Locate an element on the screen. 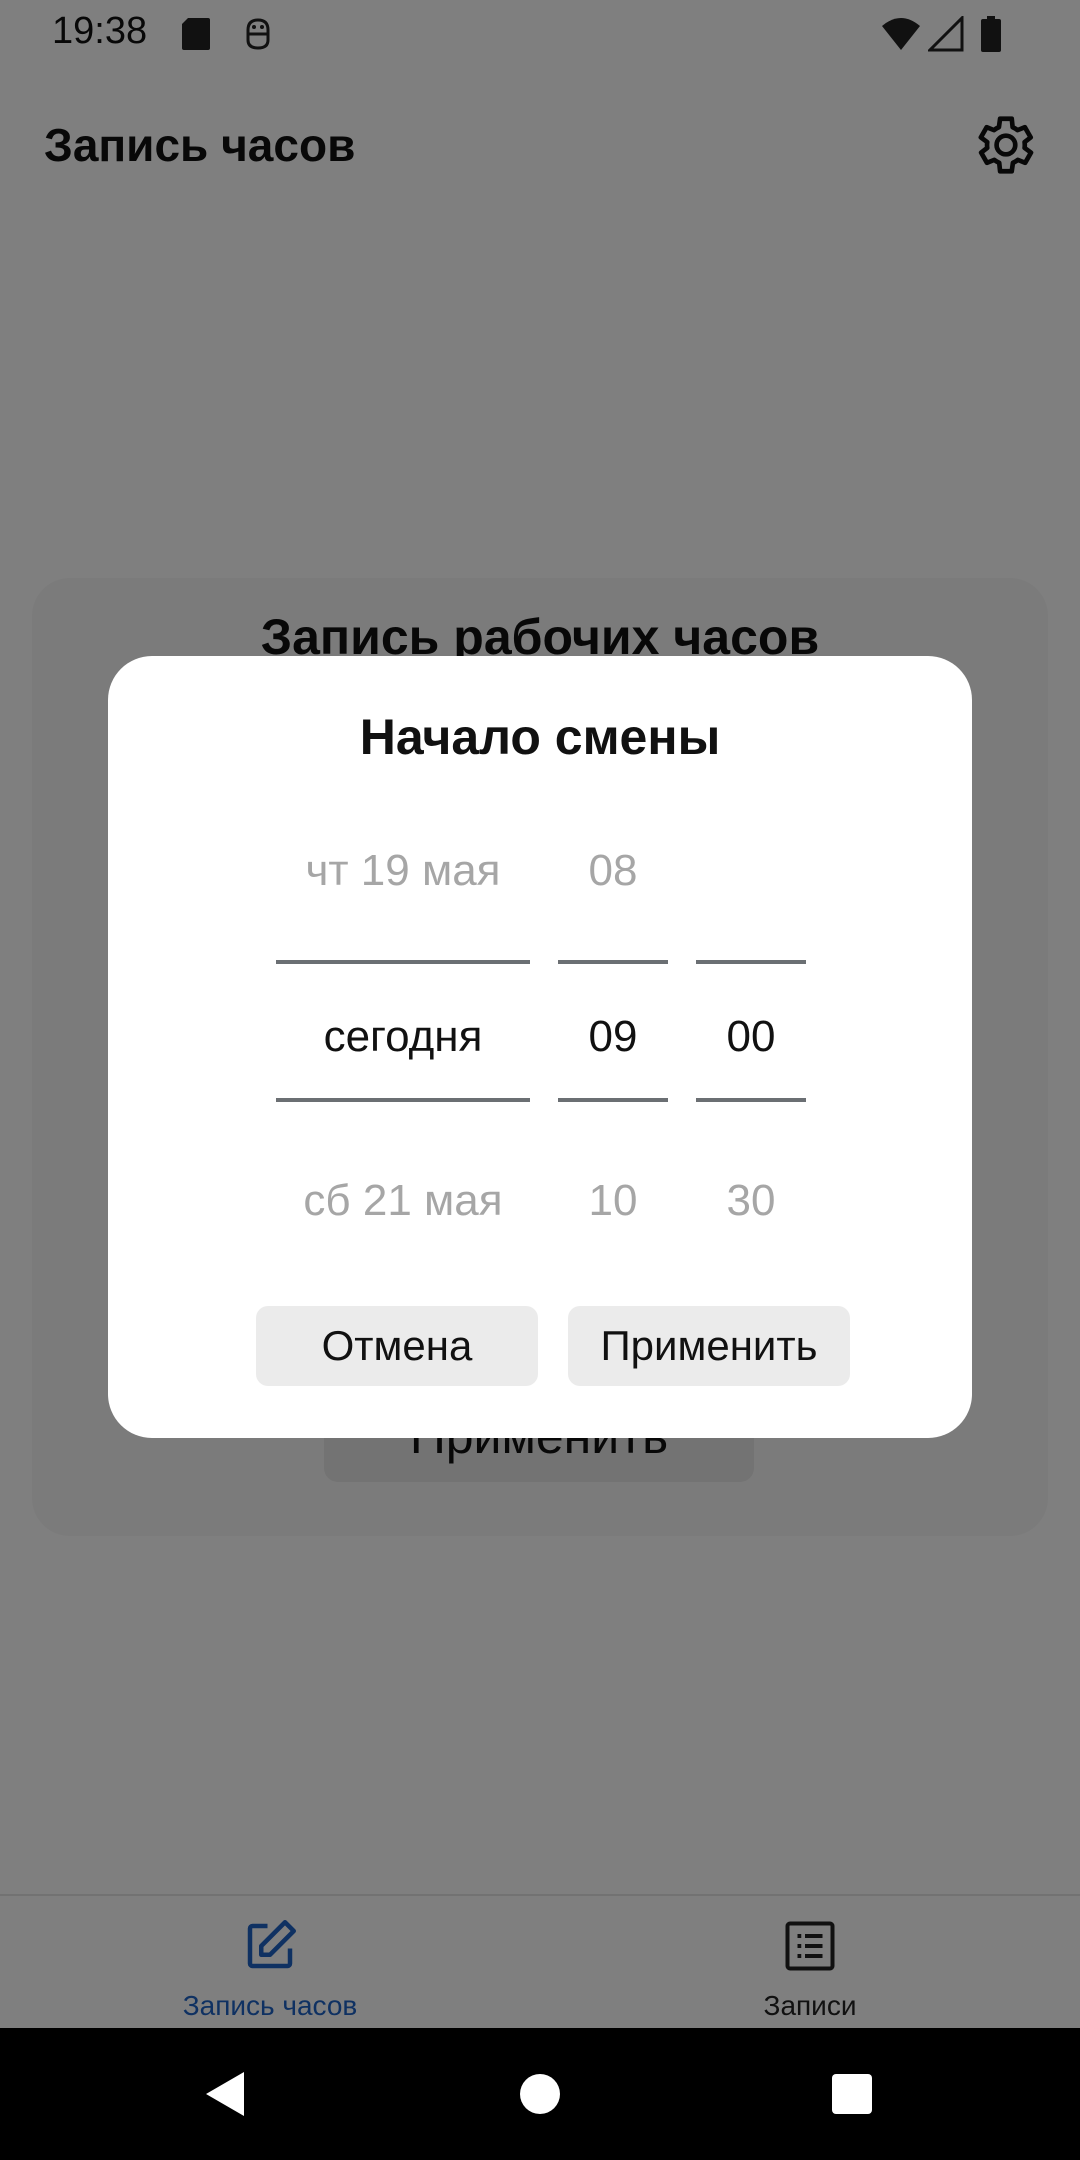  home-icon is located at coordinates (540, 2094).